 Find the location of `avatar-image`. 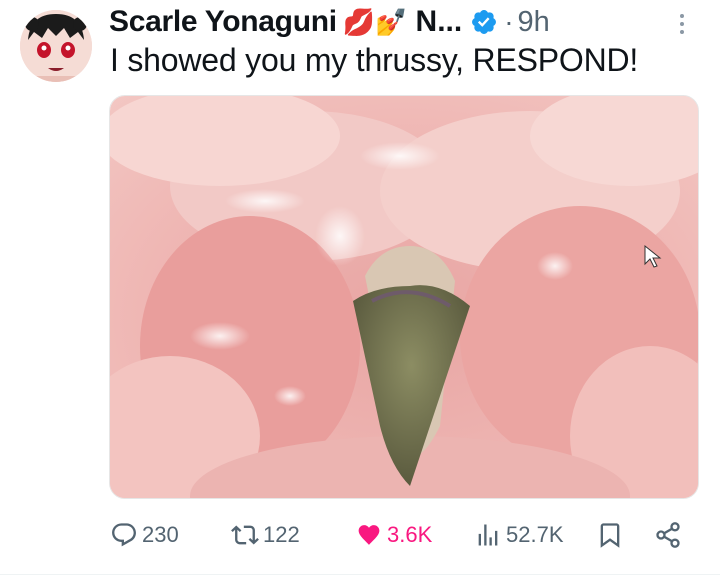

avatar-image is located at coordinates (56, 46).